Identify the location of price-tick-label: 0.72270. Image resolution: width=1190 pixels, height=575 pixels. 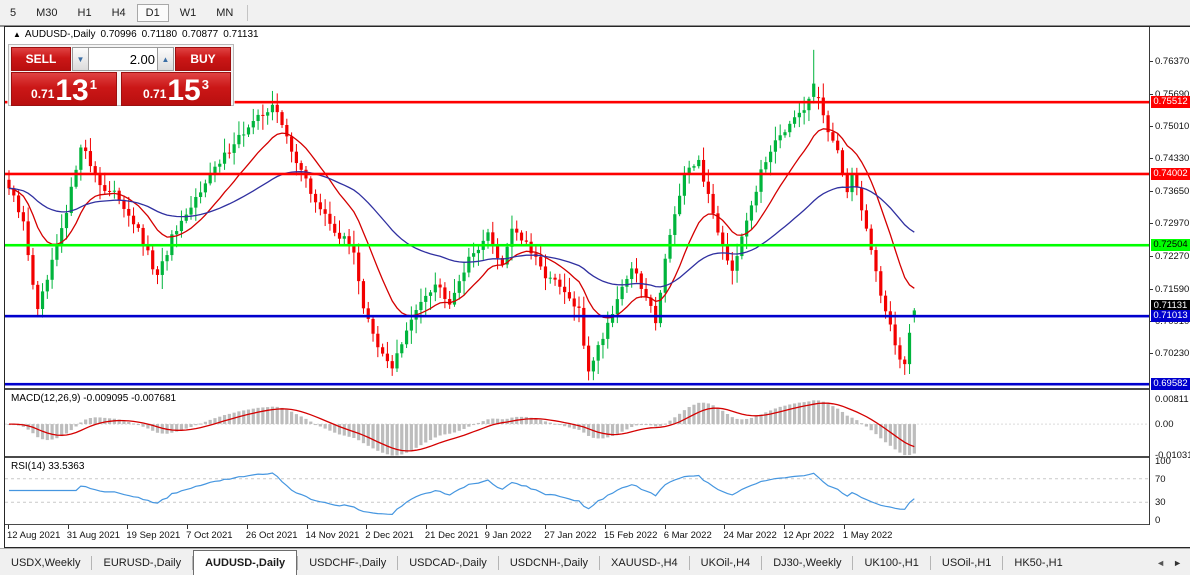
(1172, 257).